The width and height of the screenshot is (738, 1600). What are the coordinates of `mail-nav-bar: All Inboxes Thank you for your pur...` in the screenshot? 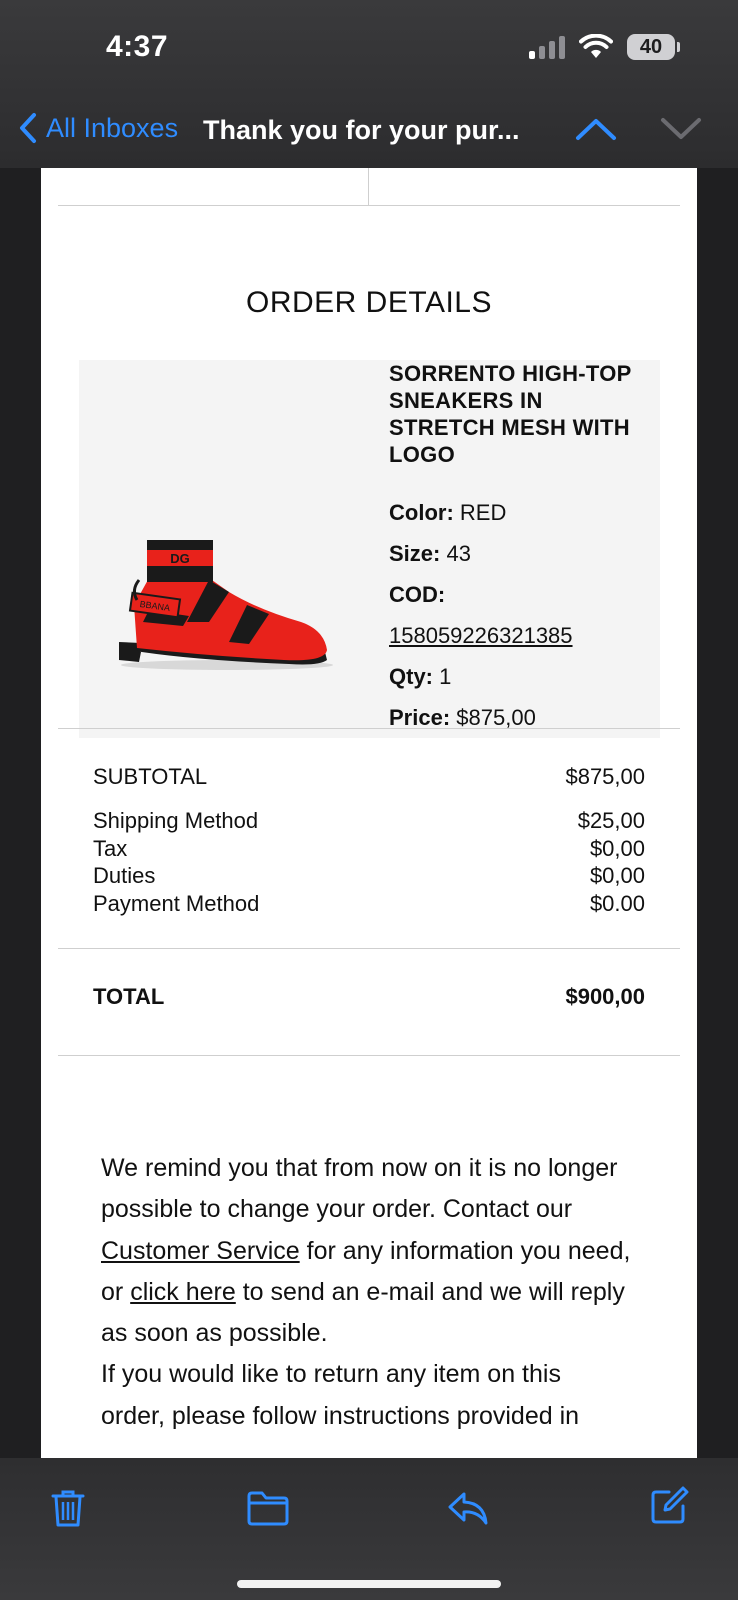 It's located at (369, 131).